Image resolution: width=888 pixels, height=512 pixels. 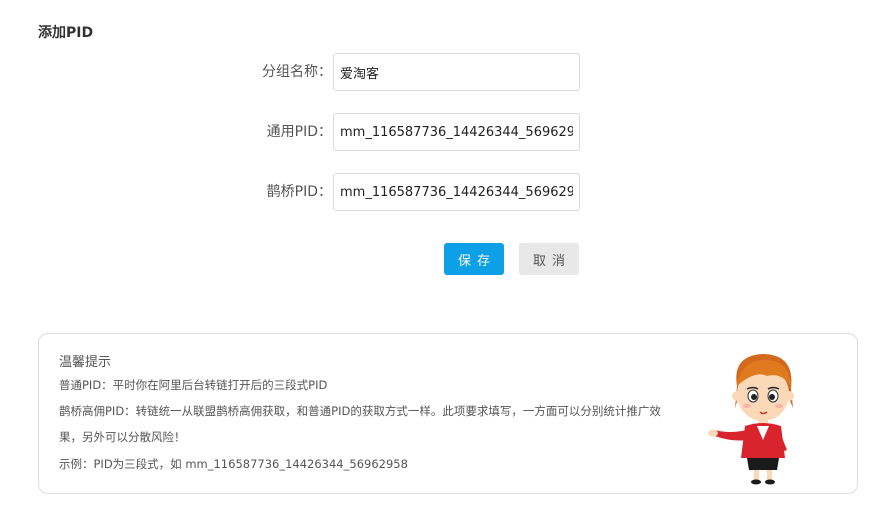 What do you see at coordinates (299, 192) in the screenshot?
I see `queqiao-pid-label: 鹊桥PID：` at bounding box center [299, 192].